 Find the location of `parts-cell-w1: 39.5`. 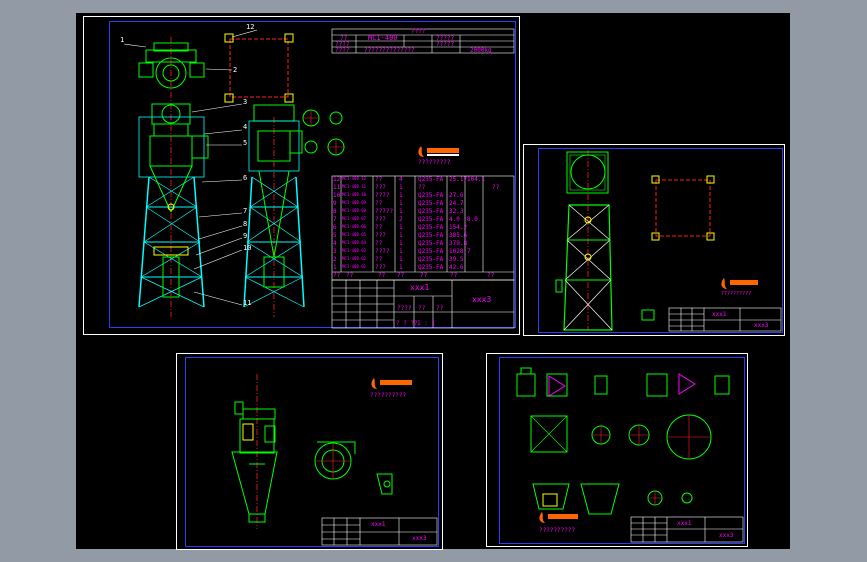

parts-cell-w1: 39.5 is located at coordinates (456, 259).